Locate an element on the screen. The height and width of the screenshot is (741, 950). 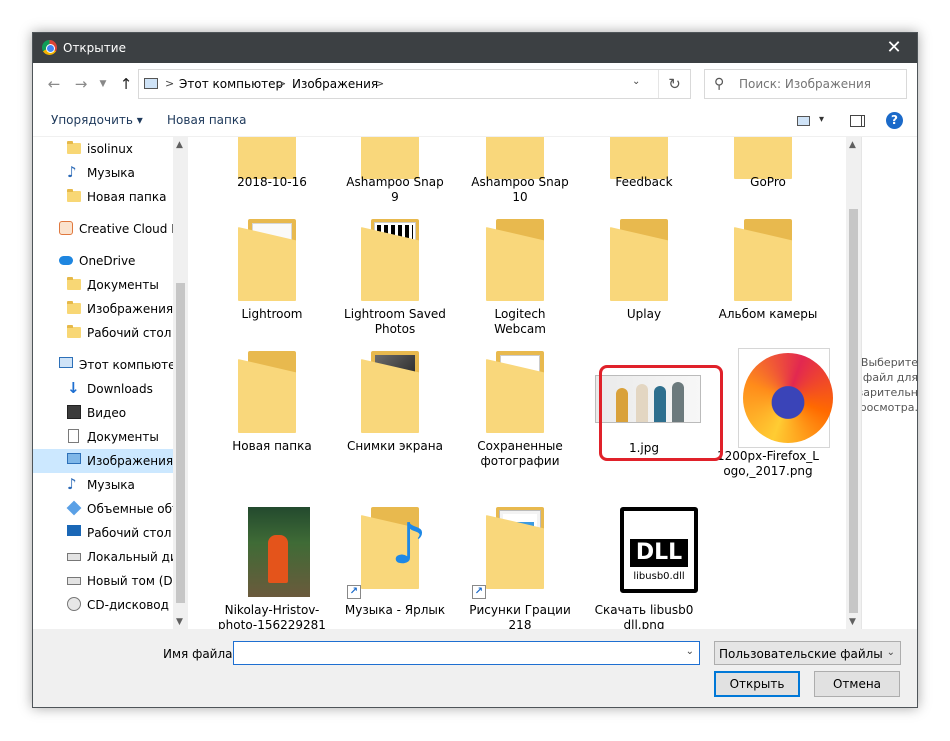
sidebar-item-documents: Документы is located at coordinates (103, 285).